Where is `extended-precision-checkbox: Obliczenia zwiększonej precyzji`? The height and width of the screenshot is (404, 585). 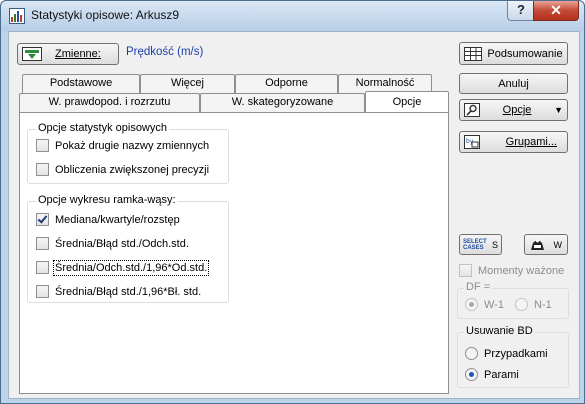
extended-precision-checkbox: Obliczenia zwiększonej precyzji is located at coordinates (122, 169).